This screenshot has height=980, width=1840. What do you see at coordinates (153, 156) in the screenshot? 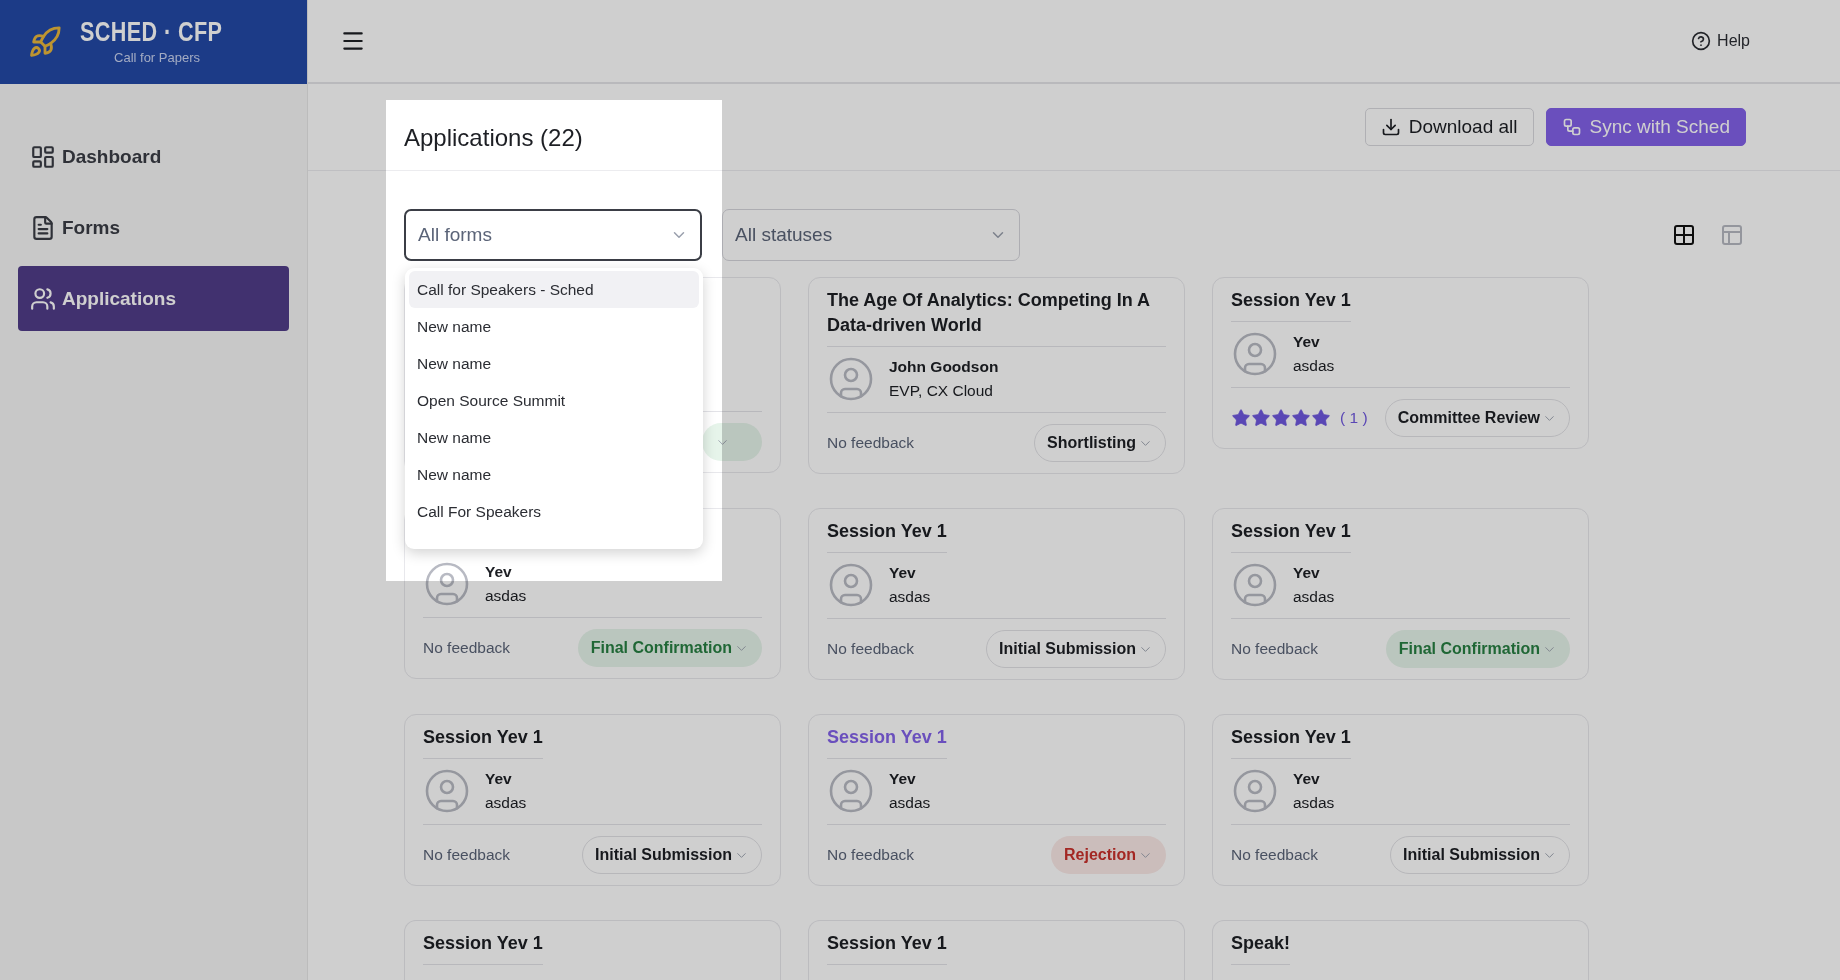
I see `sidebar-item: Dashboard` at bounding box center [153, 156].